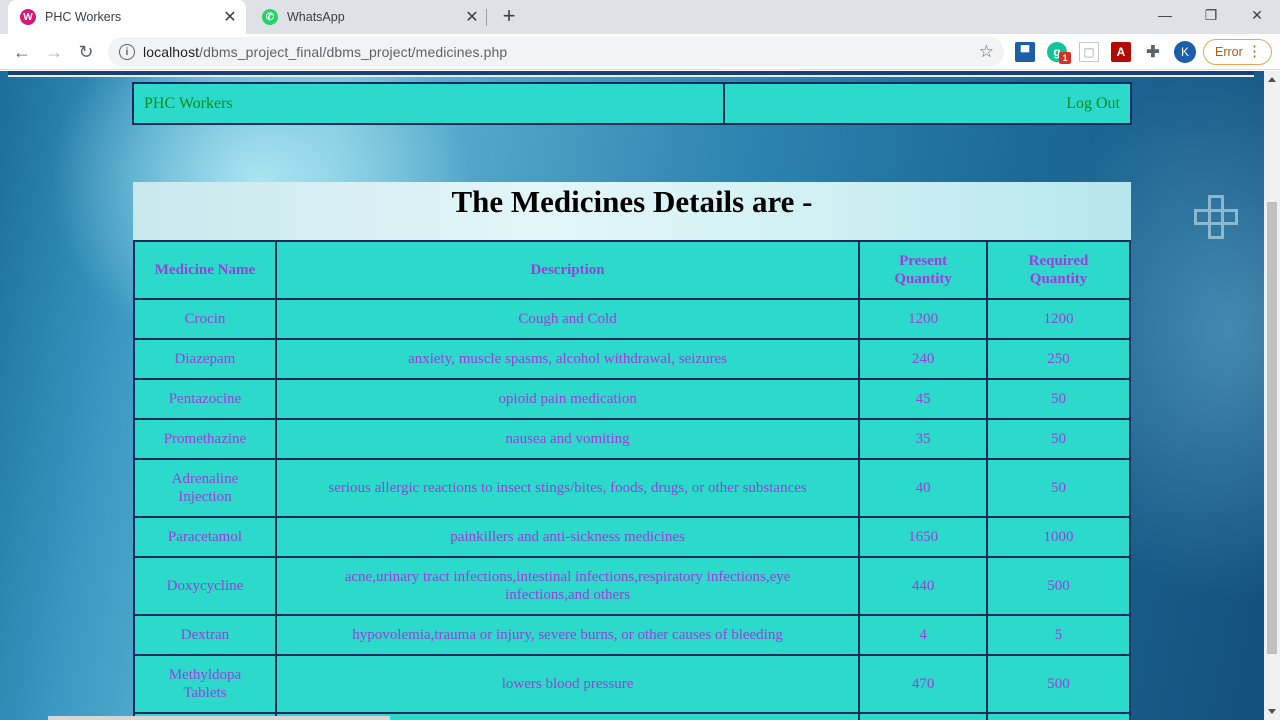 This screenshot has height=720, width=1280. Describe the element at coordinates (923, 399) in the screenshot. I see `present-quantity-cell: 45` at that location.